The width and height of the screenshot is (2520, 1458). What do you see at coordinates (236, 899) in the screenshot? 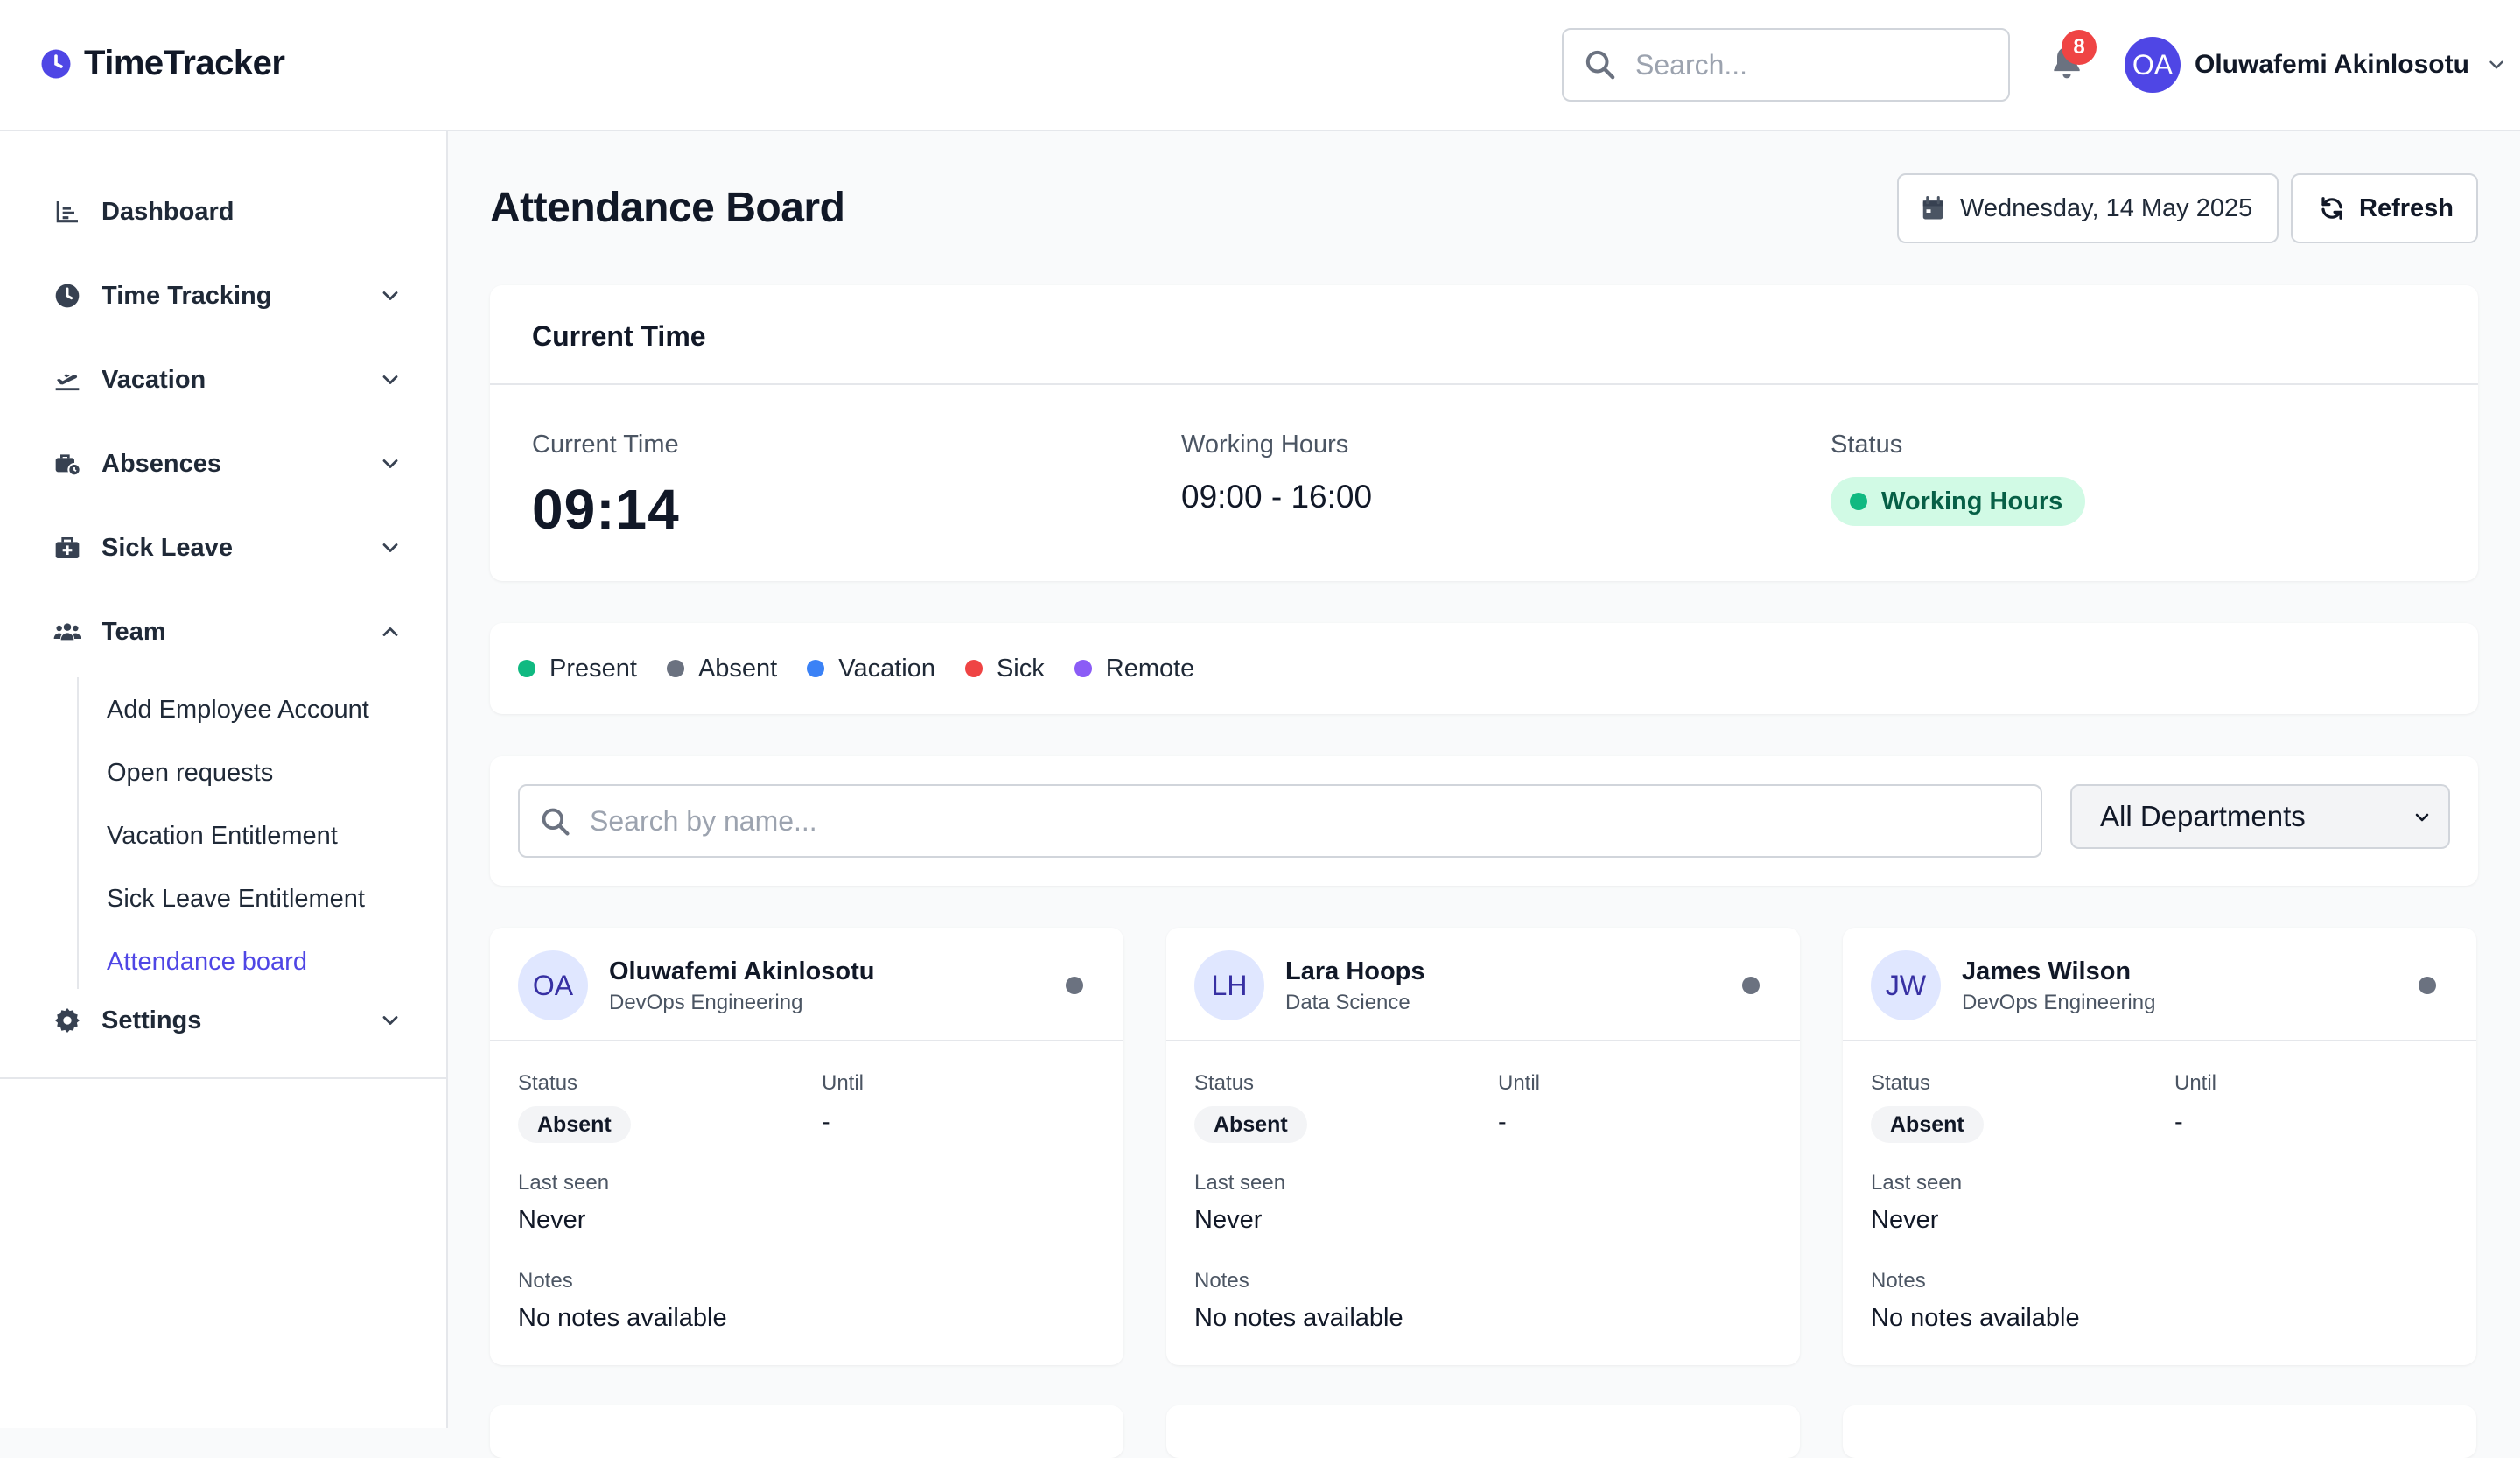
I see `sidebar-subitem-sick-leave-entitlement: Sick Leave Entitlement` at bounding box center [236, 899].